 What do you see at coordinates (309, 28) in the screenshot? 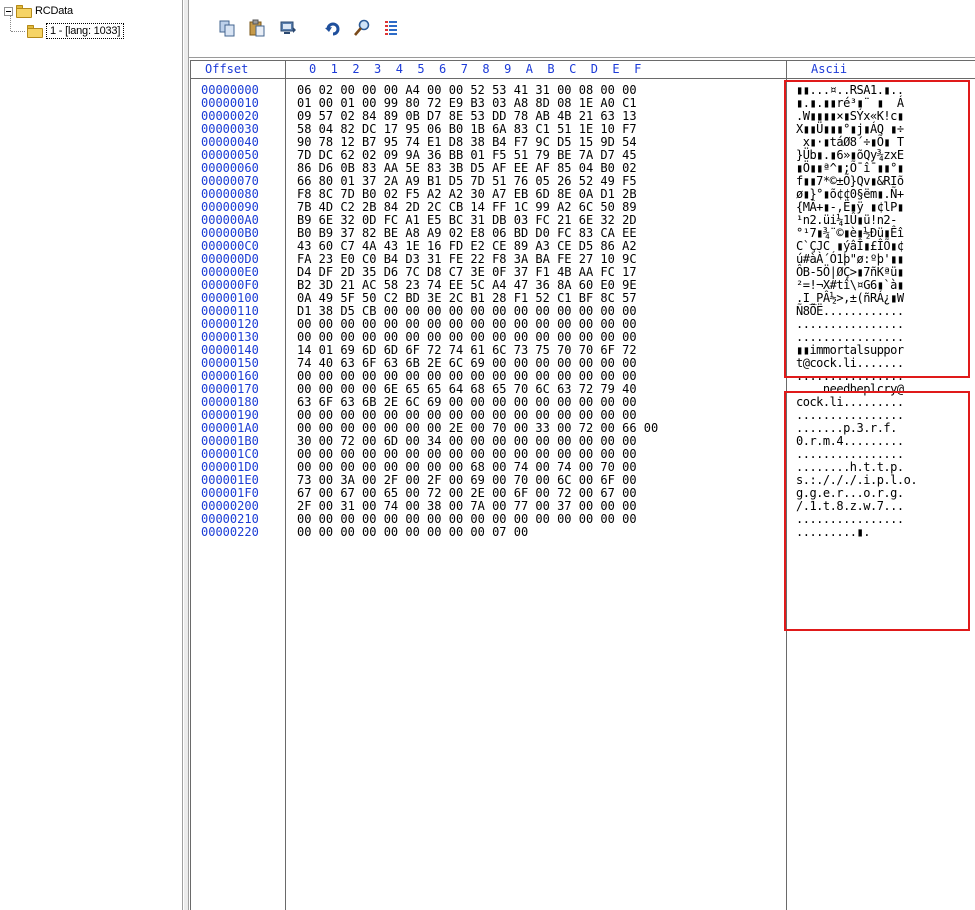
I see `toolbar-separator` at bounding box center [309, 28].